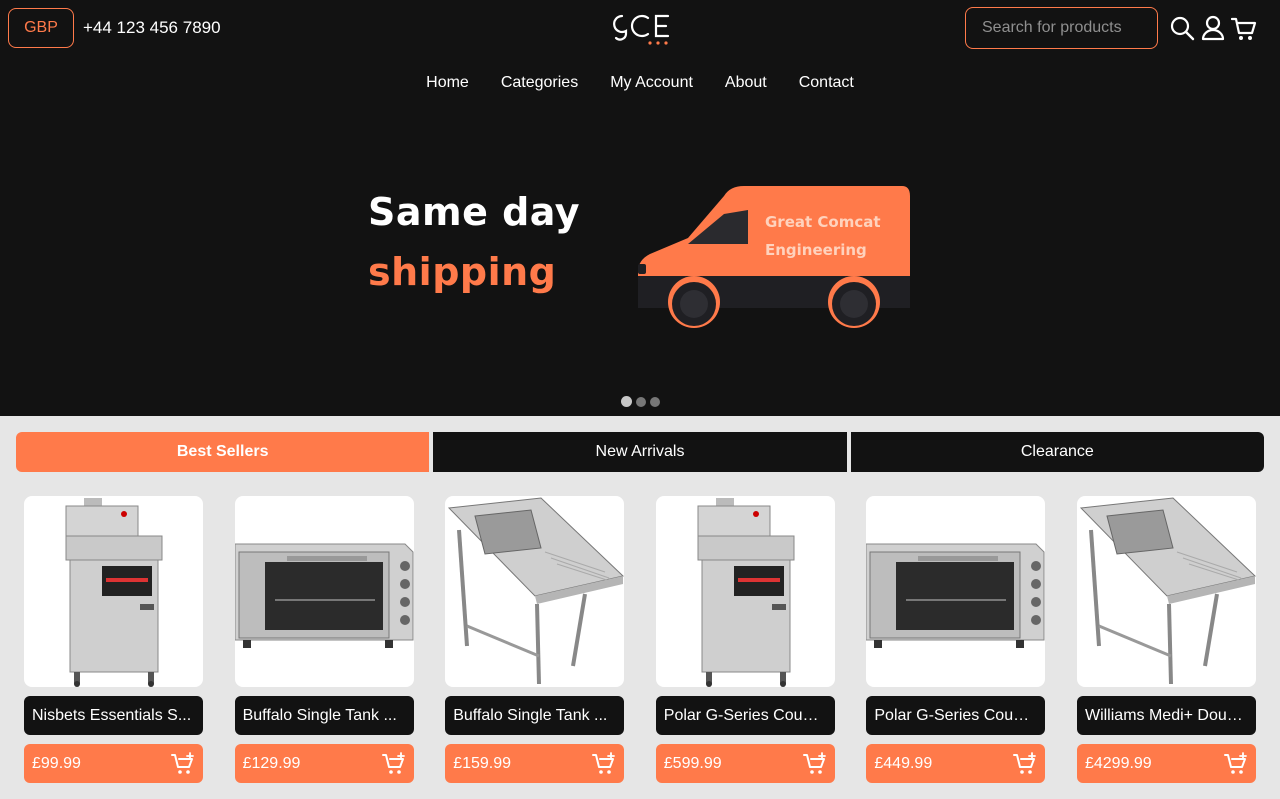 The height and width of the screenshot is (799, 1280). I want to click on nav-about: About, so click(746, 83).